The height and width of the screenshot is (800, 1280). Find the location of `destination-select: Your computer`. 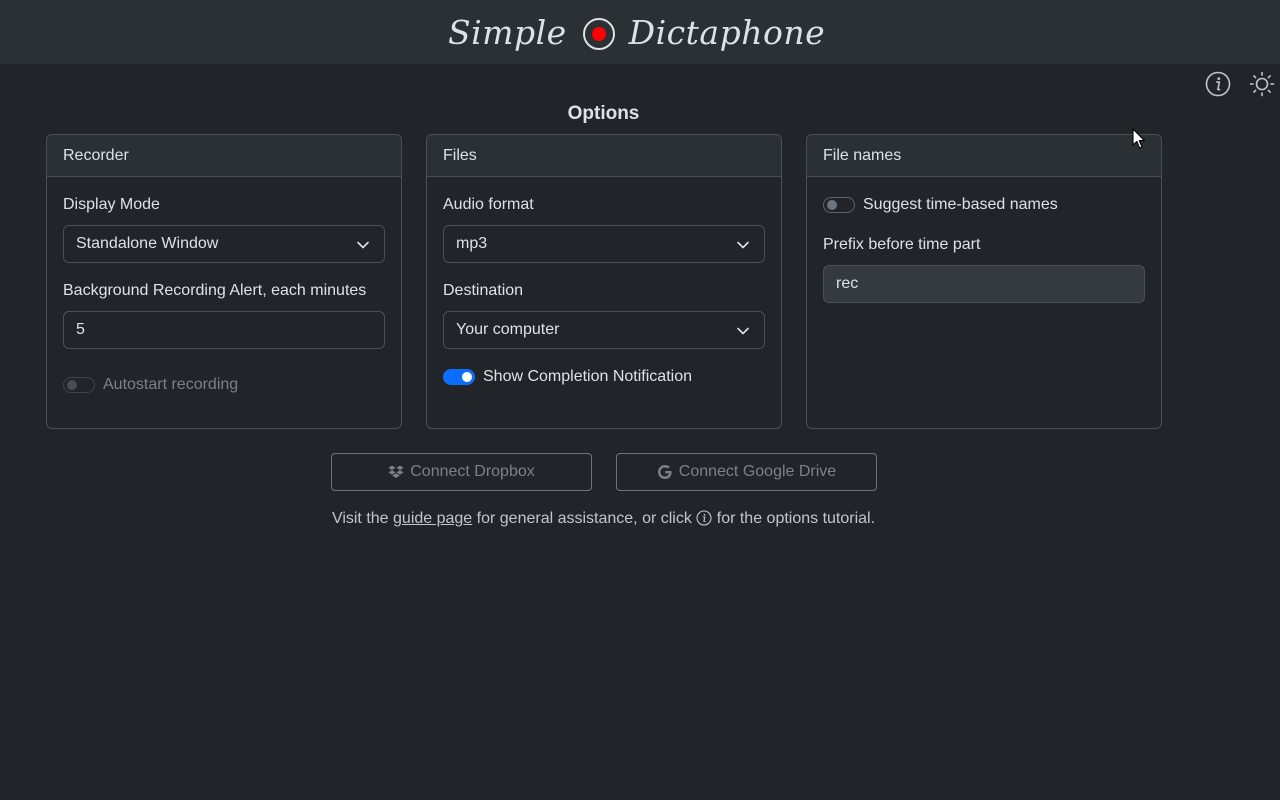

destination-select: Your computer is located at coordinates (604, 330).